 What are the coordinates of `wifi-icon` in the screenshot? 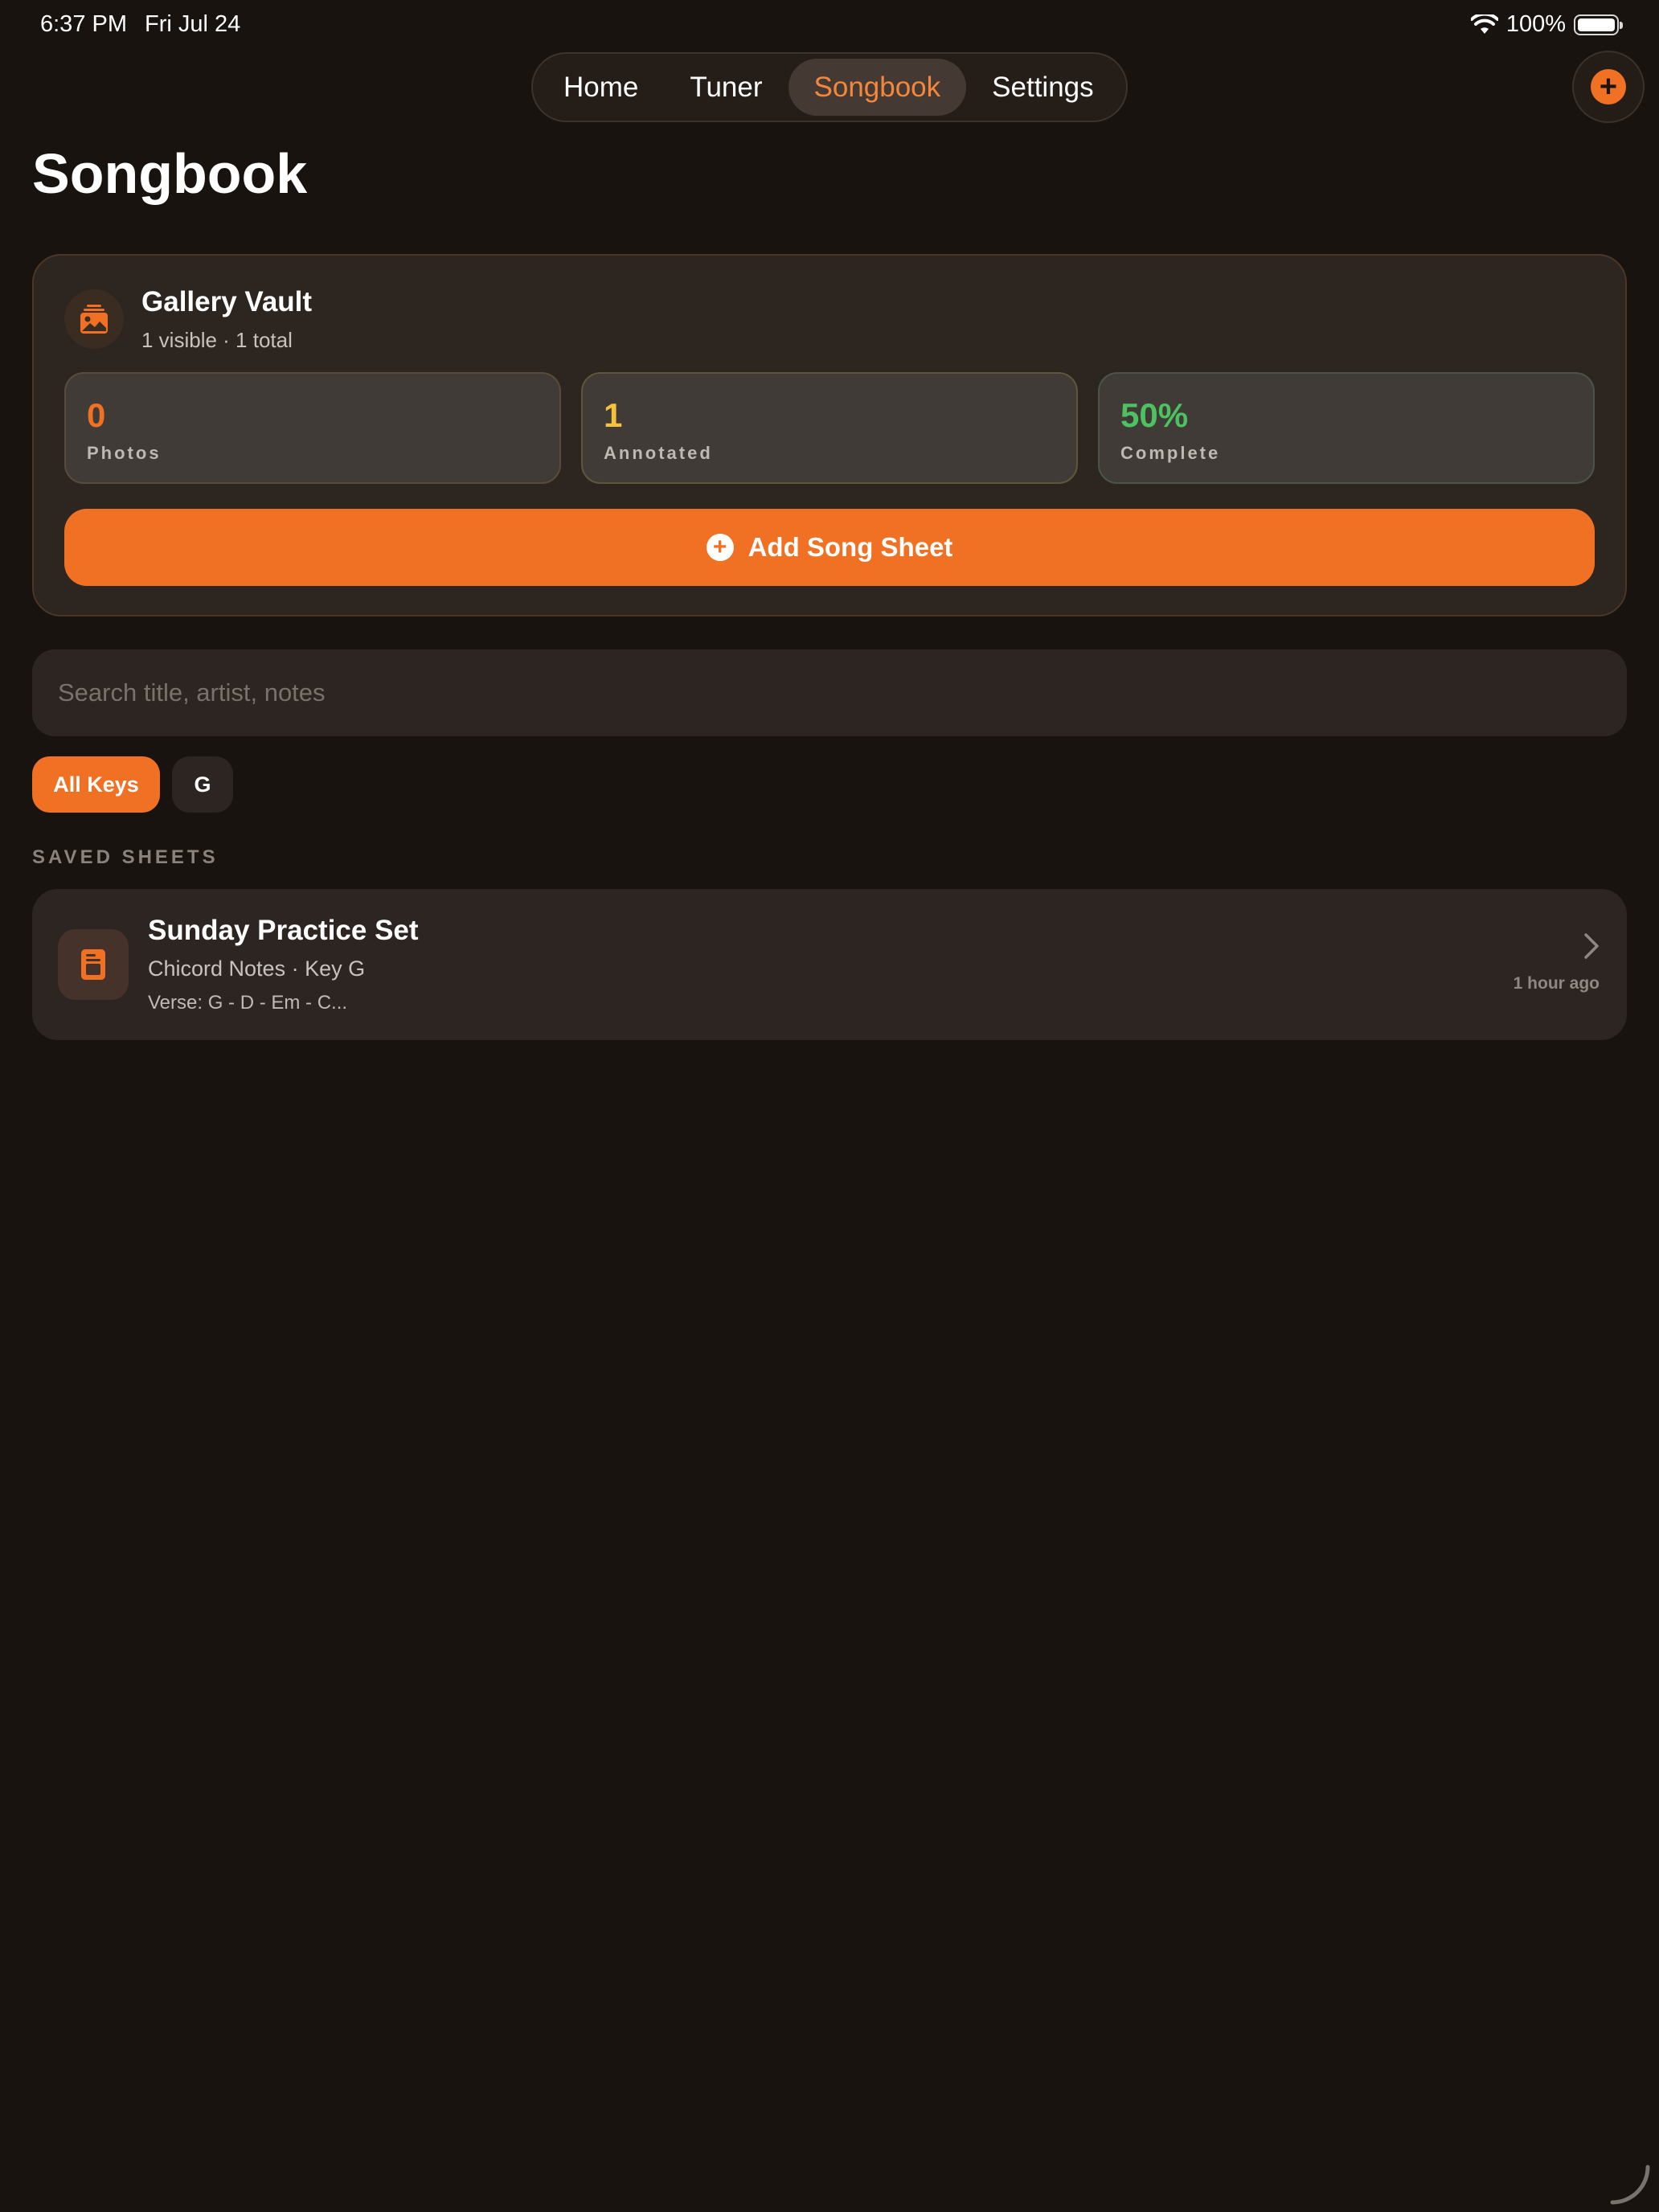 It's located at (1484, 24).